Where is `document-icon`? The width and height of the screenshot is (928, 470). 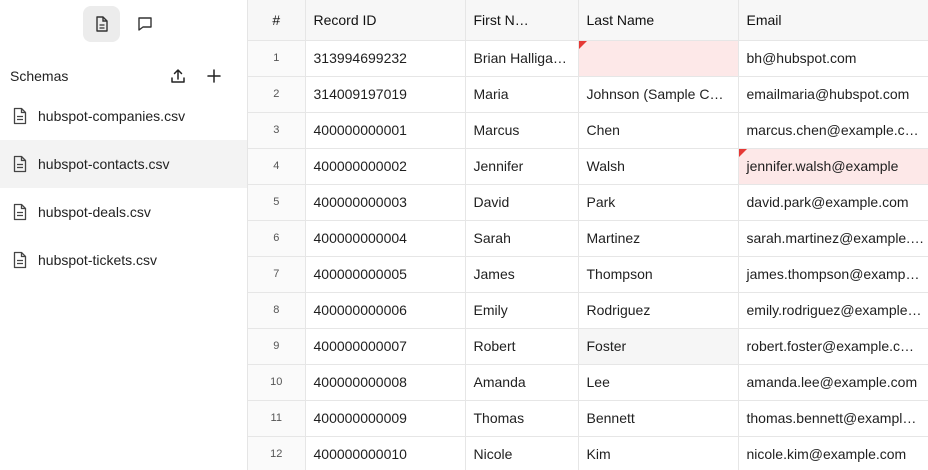 document-icon is located at coordinates (102, 24).